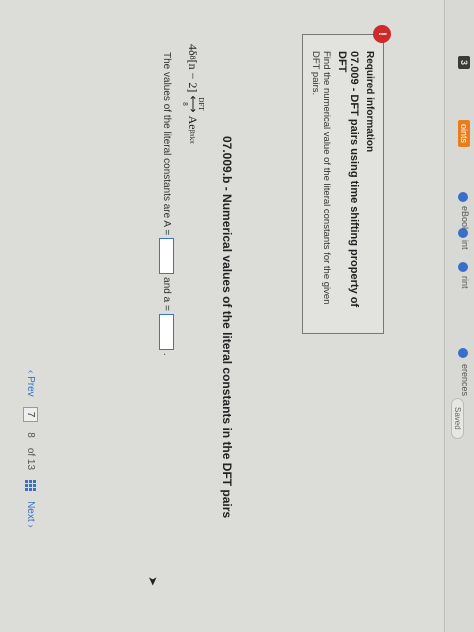 Image resolution: width=474 pixels, height=632 pixels. I want to click on pair-left: 4δ, so click(193, 50).